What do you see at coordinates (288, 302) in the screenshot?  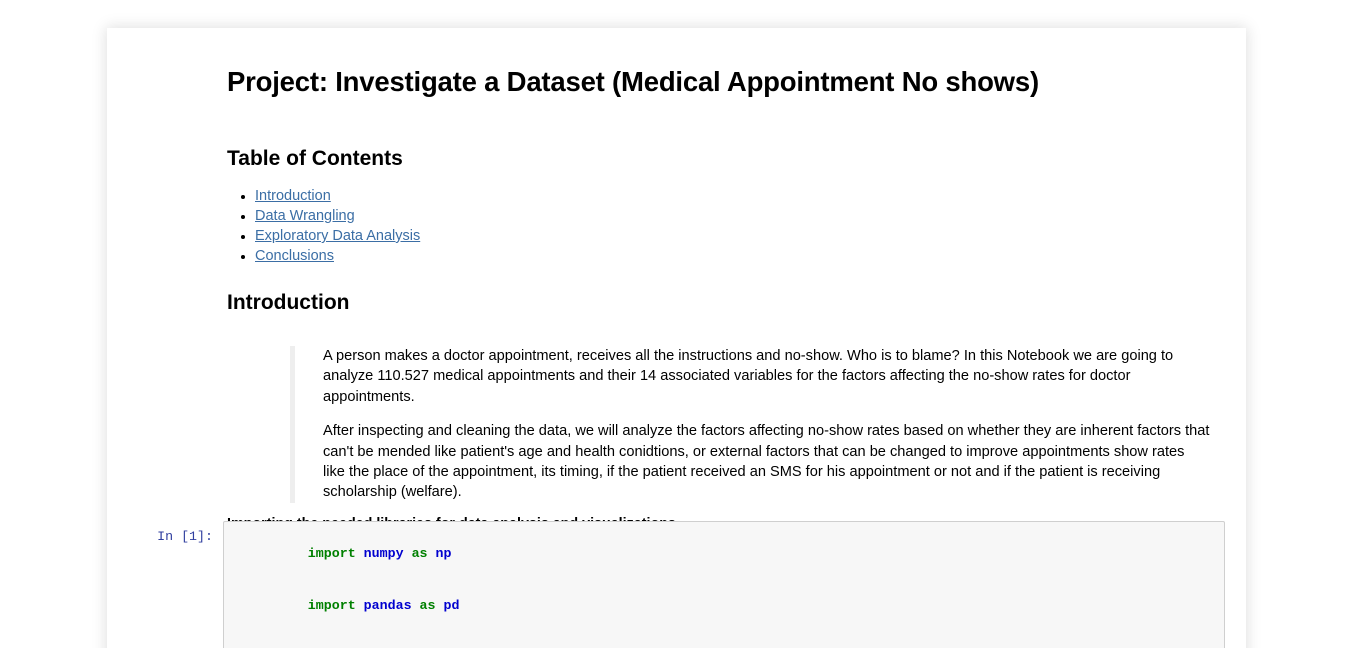 I see `introduction-heading: Introduction` at bounding box center [288, 302].